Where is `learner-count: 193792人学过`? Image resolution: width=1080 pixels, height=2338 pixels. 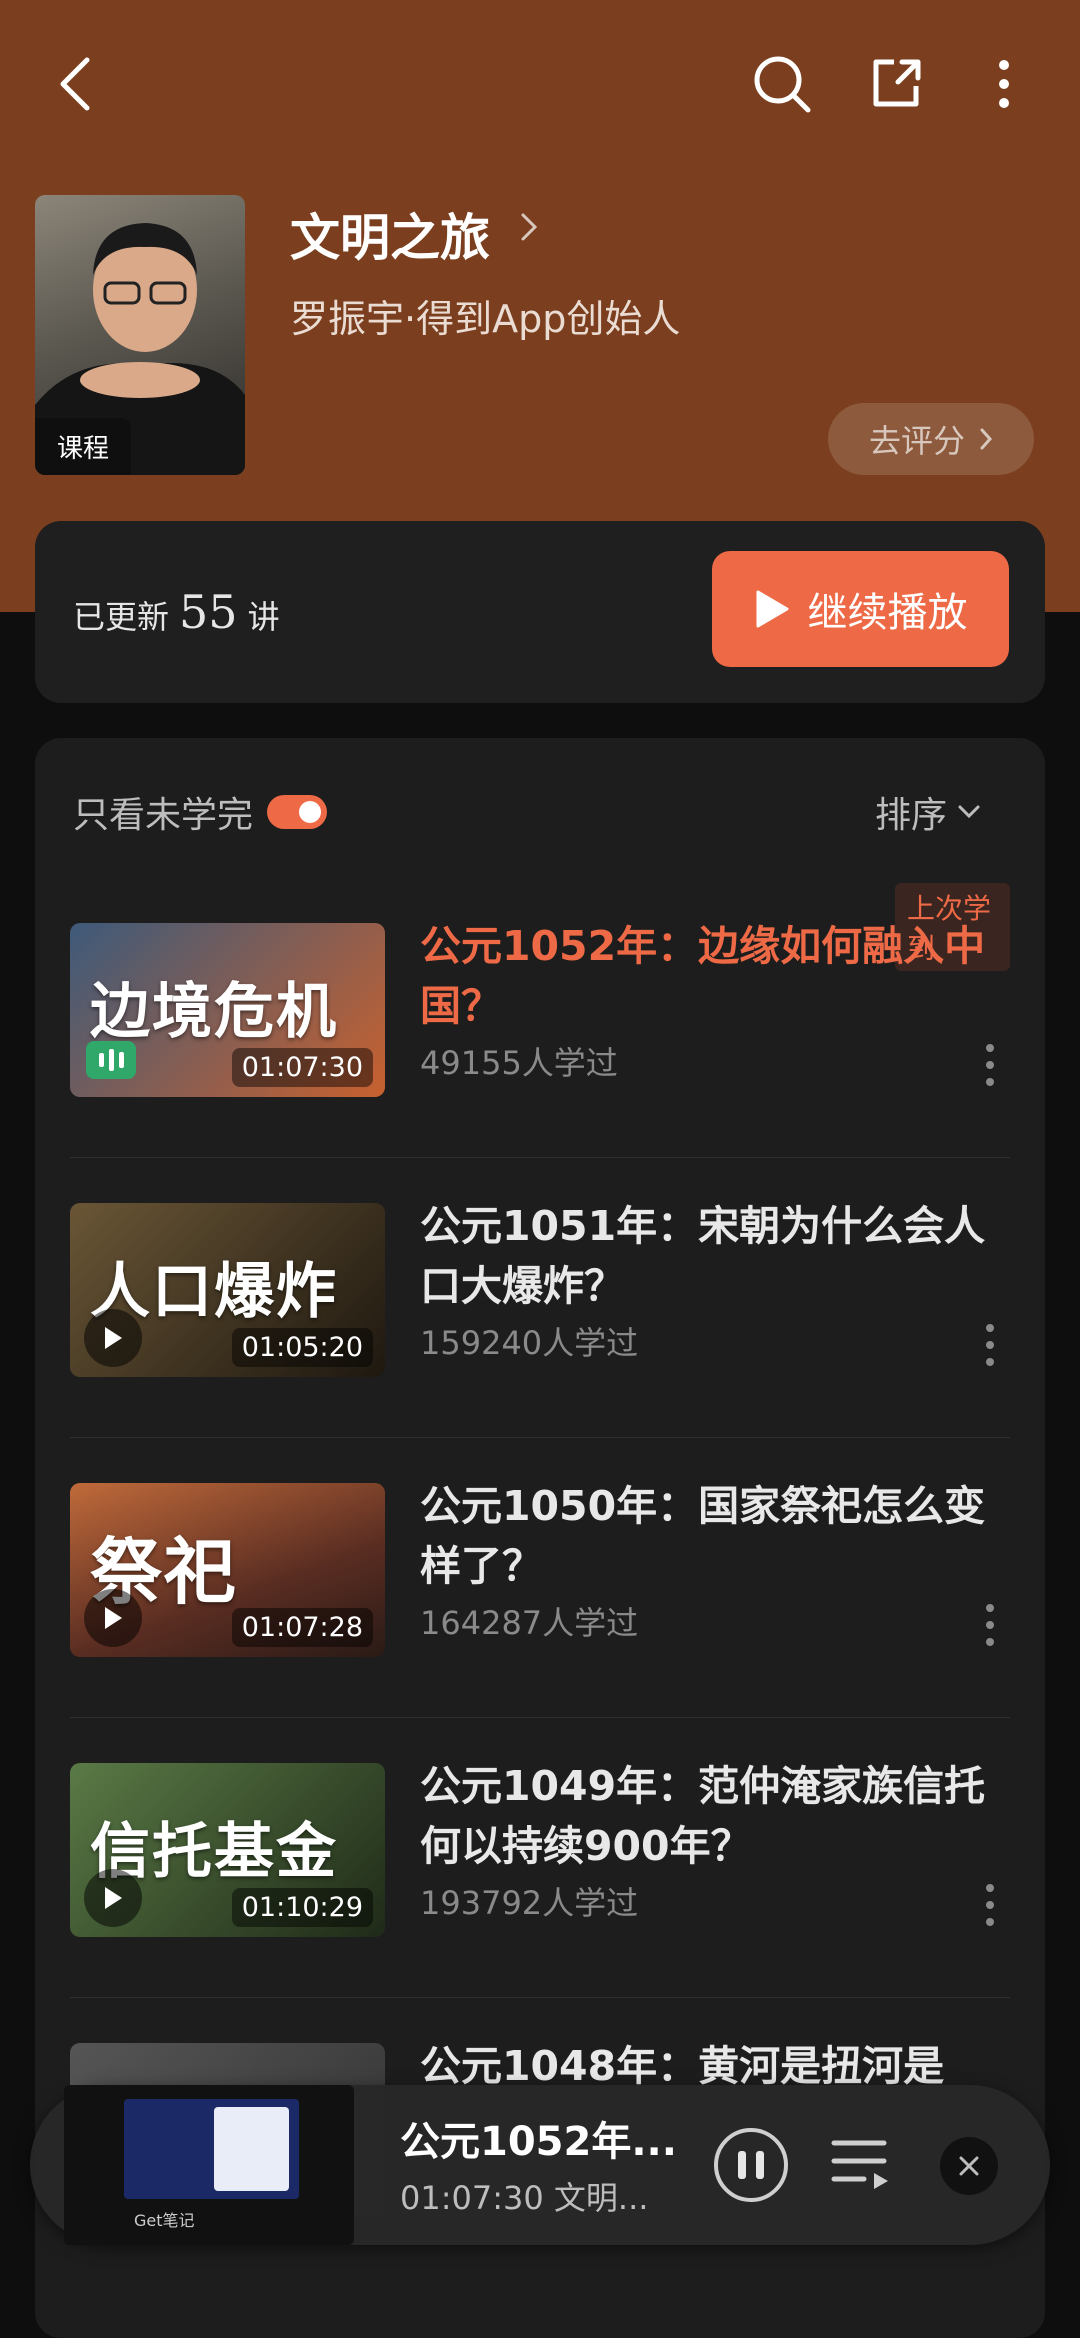
learner-count: 193792人学过 is located at coordinates (529, 1903).